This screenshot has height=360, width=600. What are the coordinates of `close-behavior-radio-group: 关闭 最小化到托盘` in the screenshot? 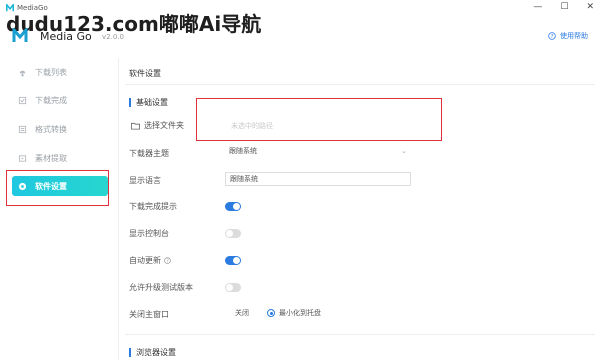 It's located at (273, 313).